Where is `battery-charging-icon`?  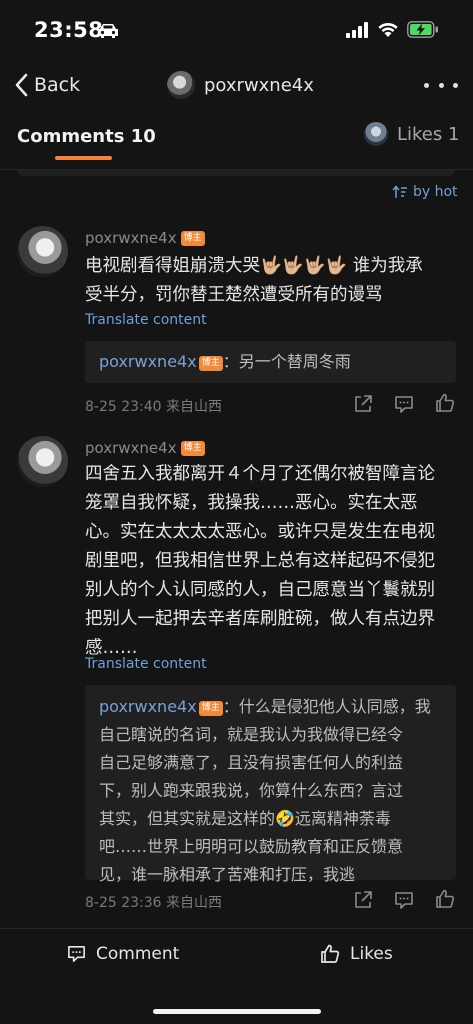 battery-charging-icon is located at coordinates (422, 29).